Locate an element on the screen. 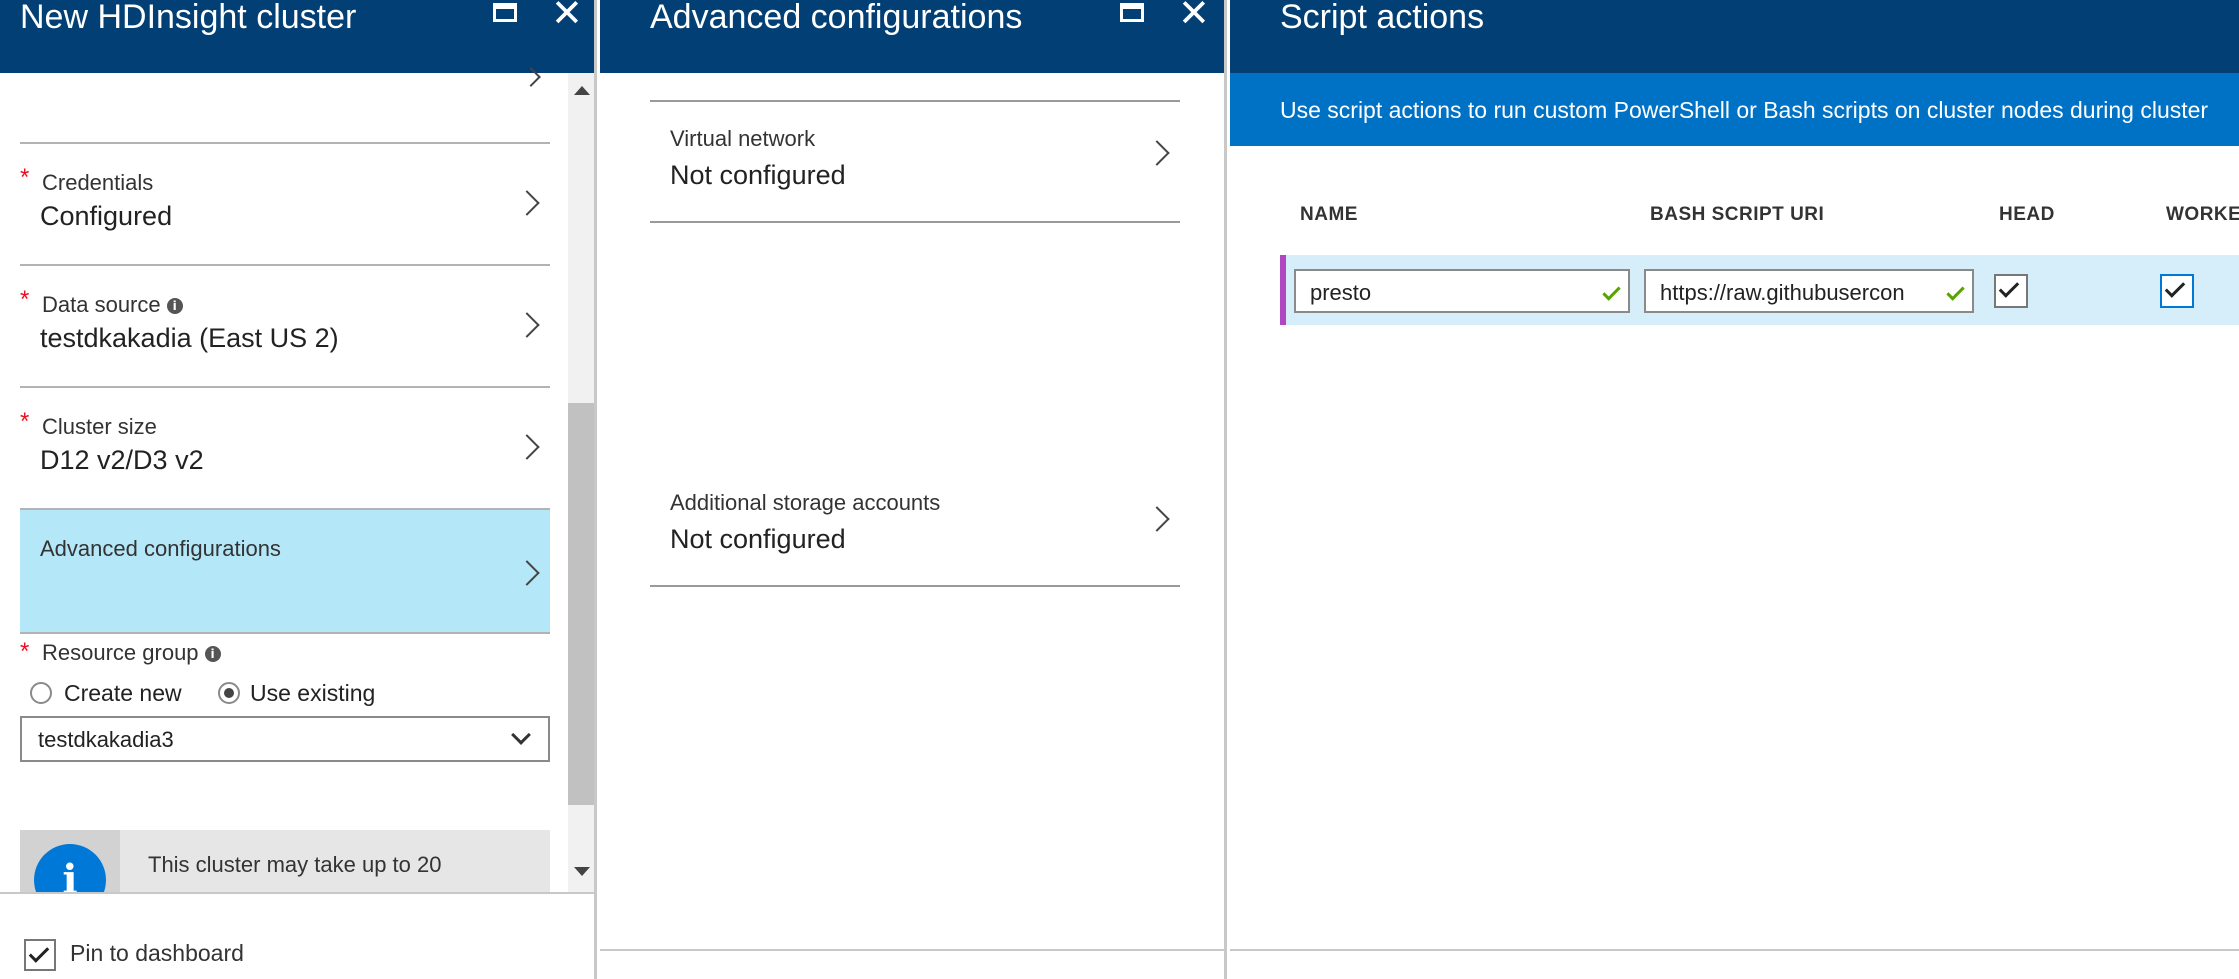 The height and width of the screenshot is (979, 2239). head-checkbox is located at coordinates (2011, 291).